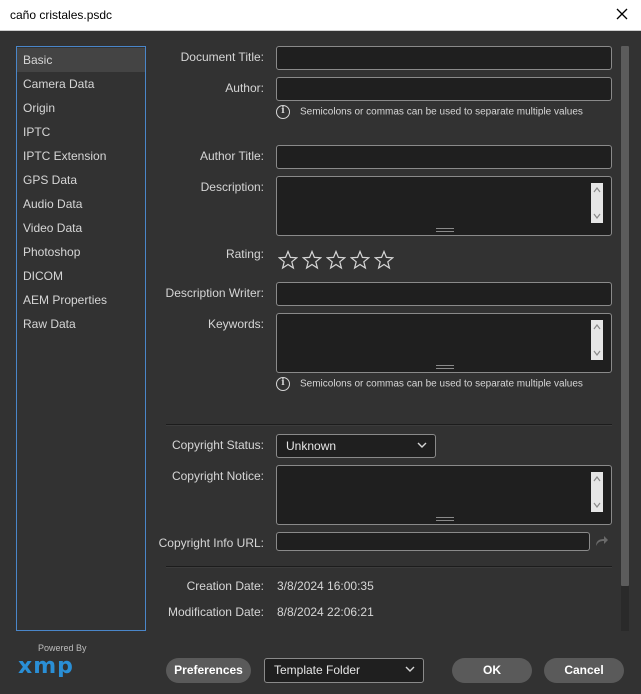 Image resolution: width=641 pixels, height=694 pixels. What do you see at coordinates (244, 254) in the screenshot?
I see `rating-label: Rating:` at bounding box center [244, 254].